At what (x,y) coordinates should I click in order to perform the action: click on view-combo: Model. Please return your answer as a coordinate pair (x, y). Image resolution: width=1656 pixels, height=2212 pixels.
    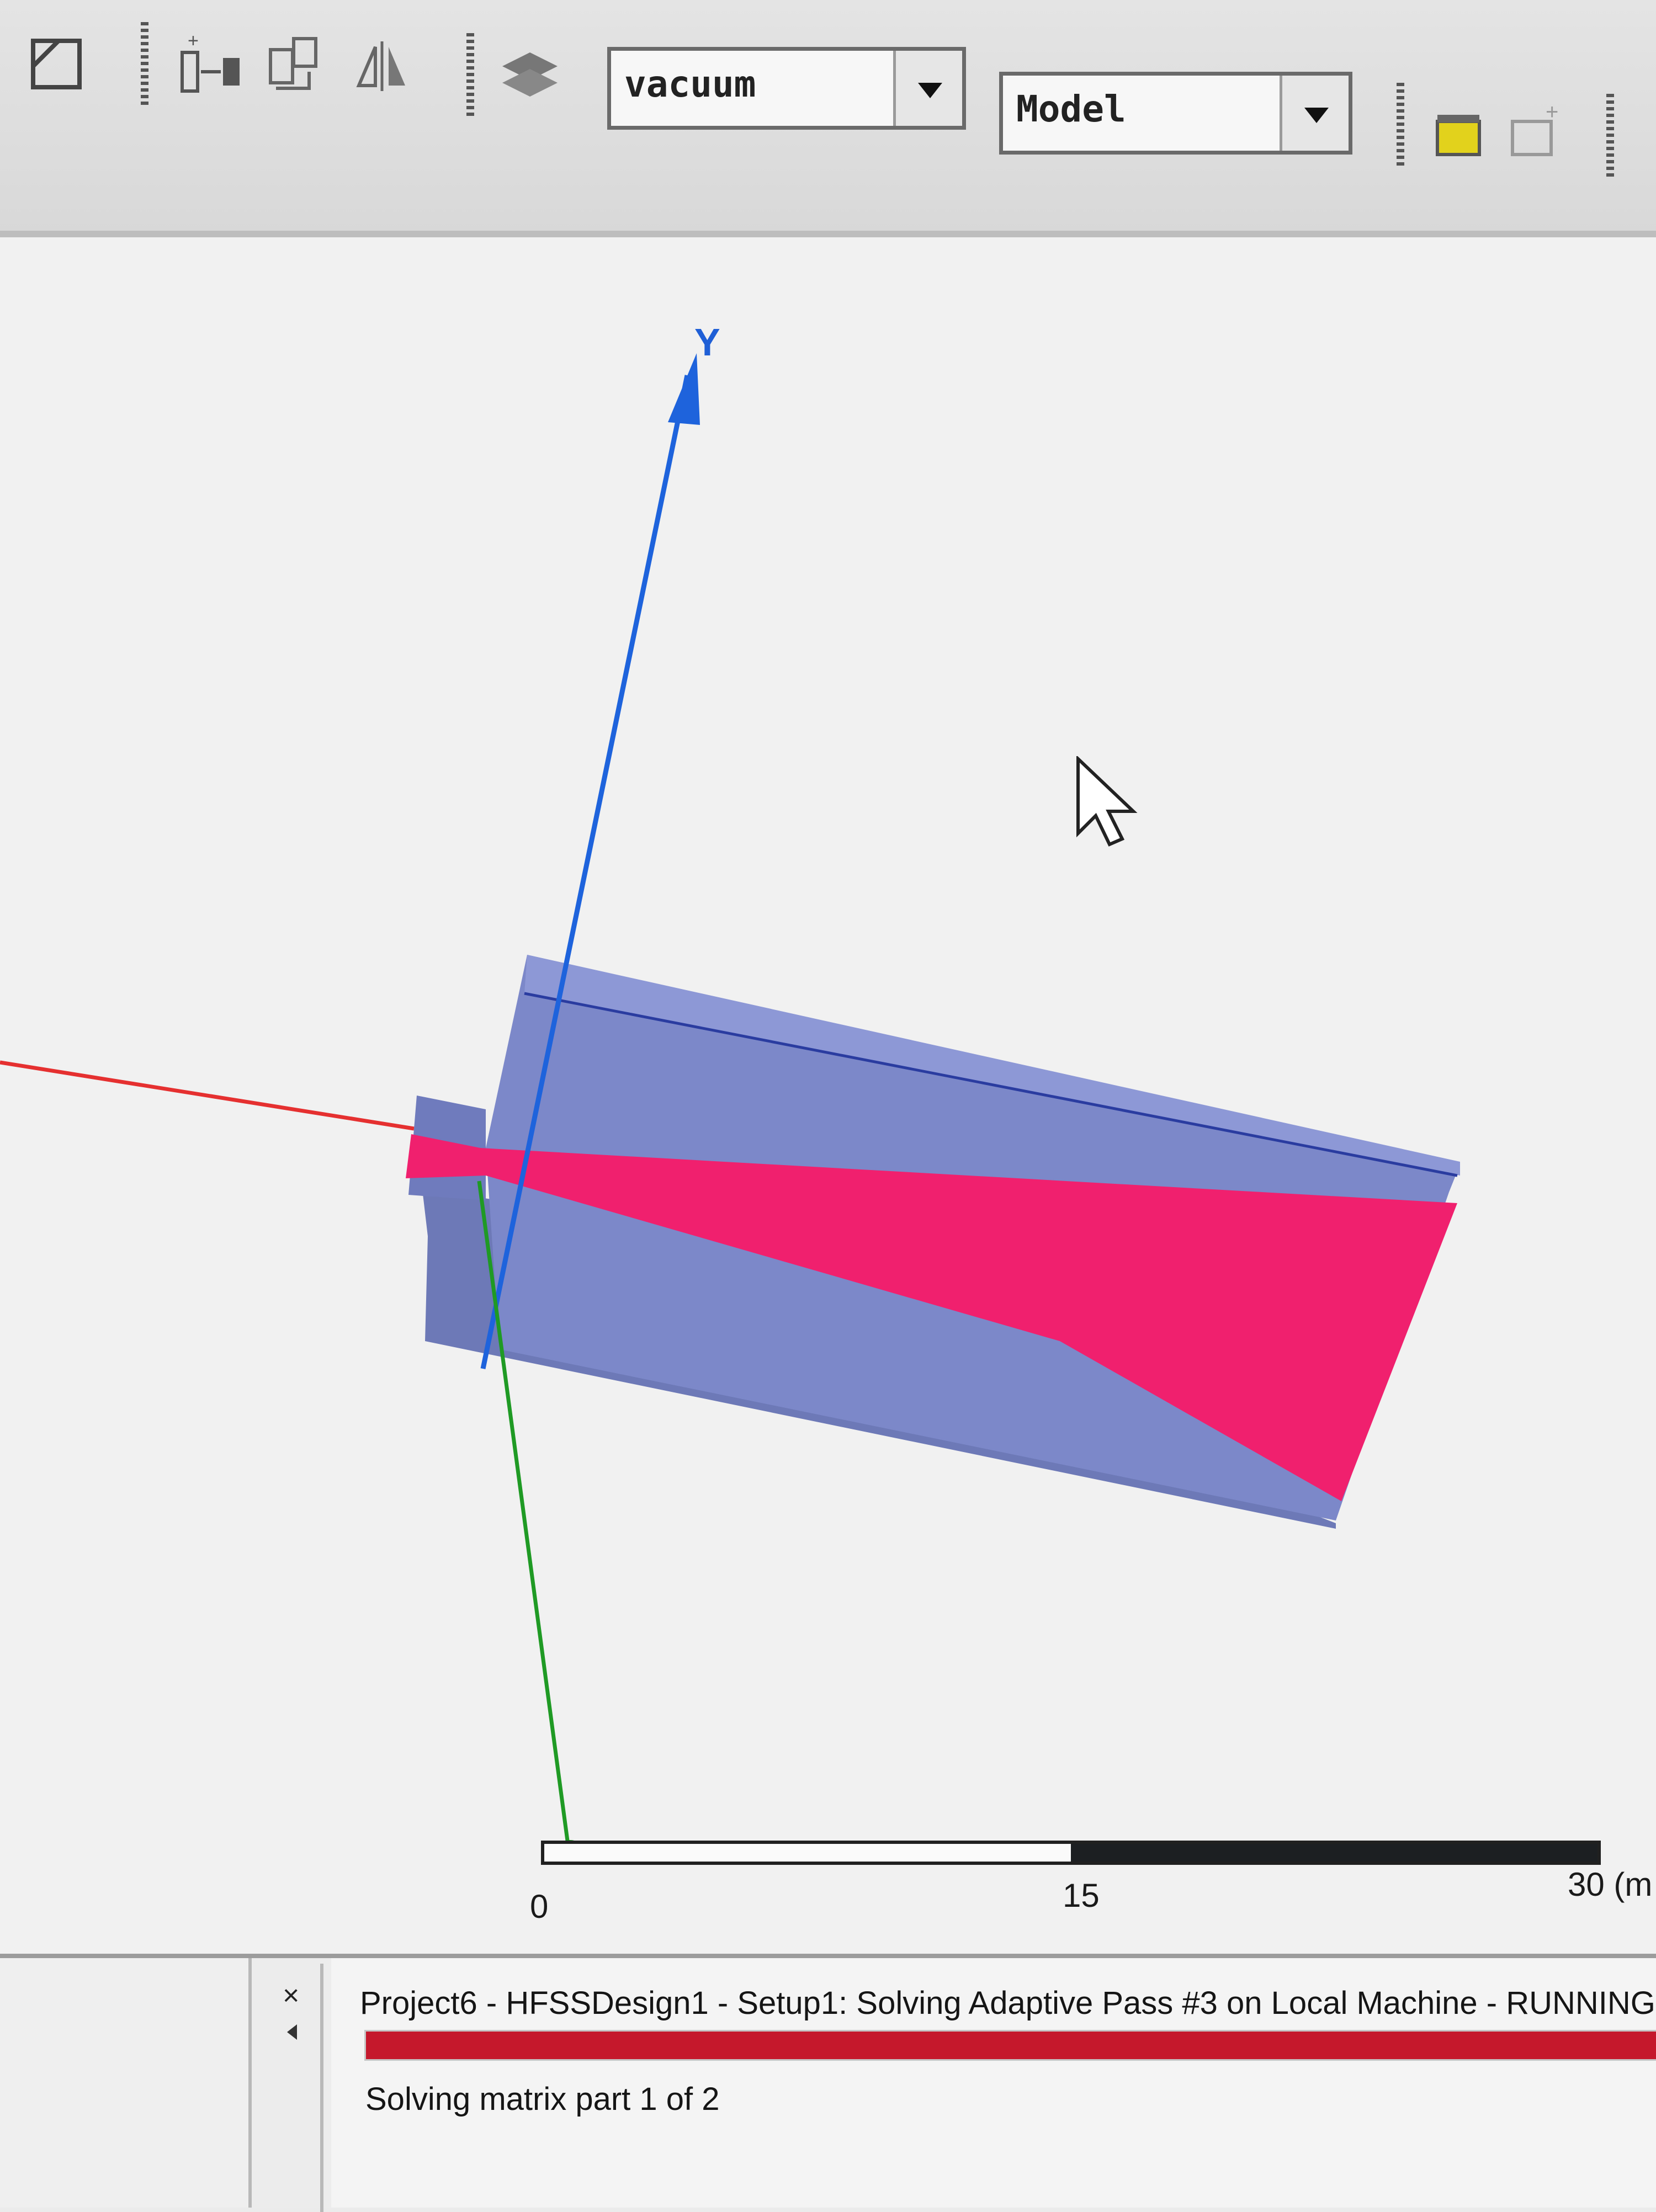
    Looking at the image, I should click on (1176, 114).